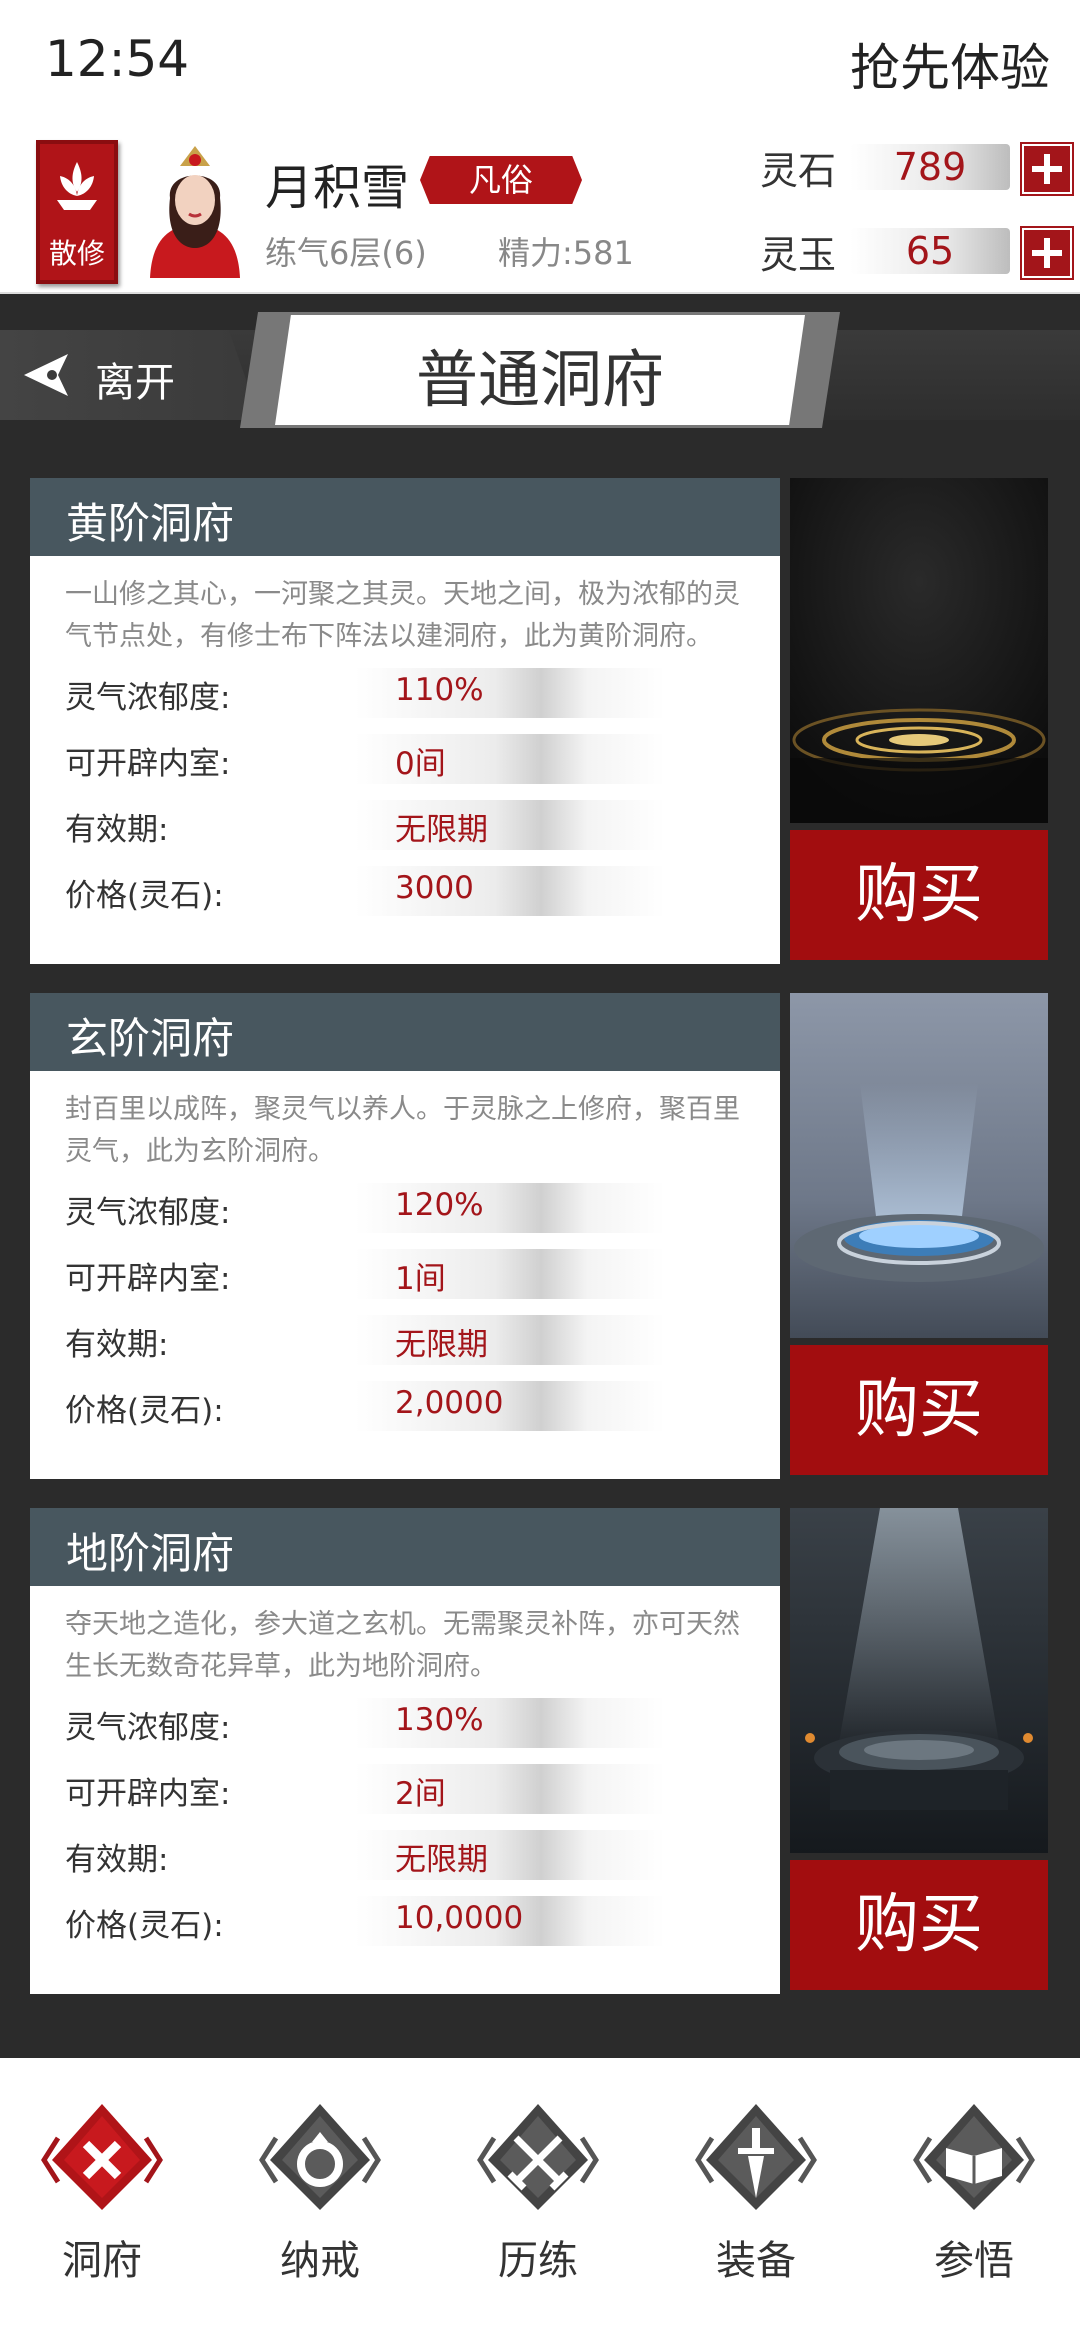 This screenshot has width=1080, height=2340. What do you see at coordinates (420, 1794) in the screenshot?
I see `stat-value: 2间` at bounding box center [420, 1794].